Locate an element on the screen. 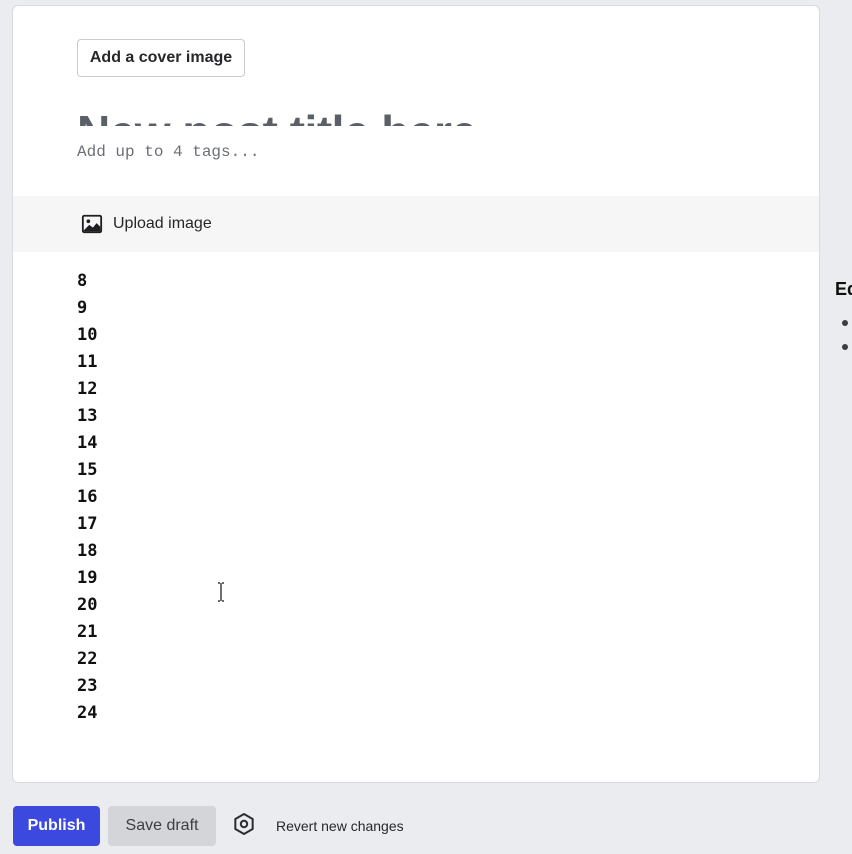 The width and height of the screenshot is (852, 854). editor-line: 14 is located at coordinates (87, 443).